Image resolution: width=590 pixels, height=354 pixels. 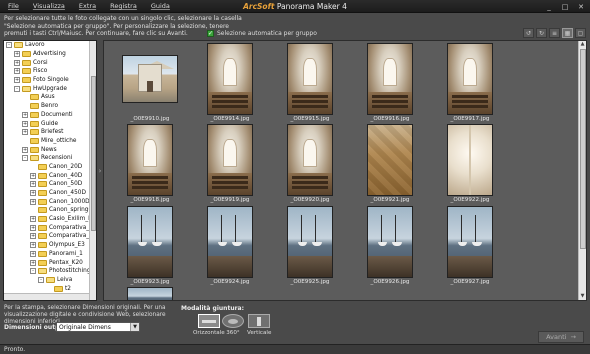 What do you see at coordinates (50, 201) in the screenshot?
I see `tree-item: + Canon_1000D` at bounding box center [50, 201].